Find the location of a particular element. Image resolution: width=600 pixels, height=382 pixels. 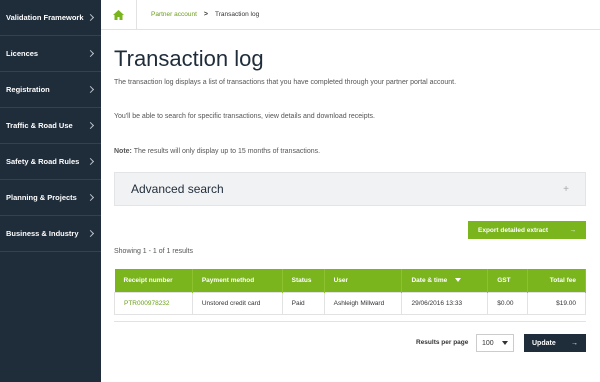

results-per-page-select: 100 is located at coordinates (495, 343).